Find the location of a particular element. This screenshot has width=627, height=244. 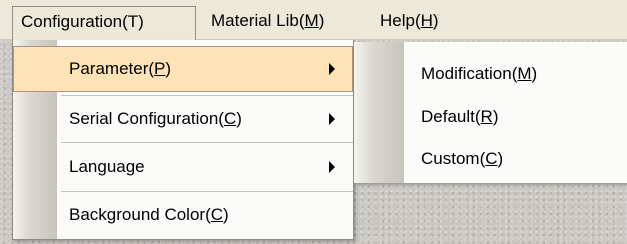

menu-configuration-label: Configuration(T) is located at coordinates (82, 21).